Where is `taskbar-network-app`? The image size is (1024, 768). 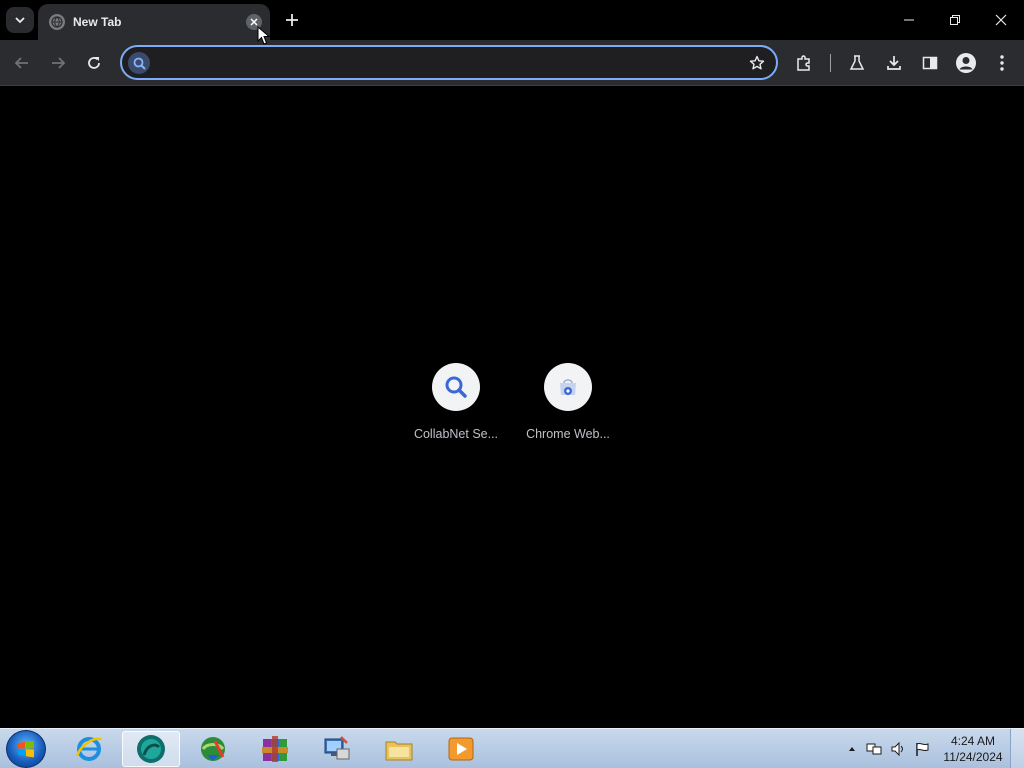
taskbar-network-app is located at coordinates (337, 749).